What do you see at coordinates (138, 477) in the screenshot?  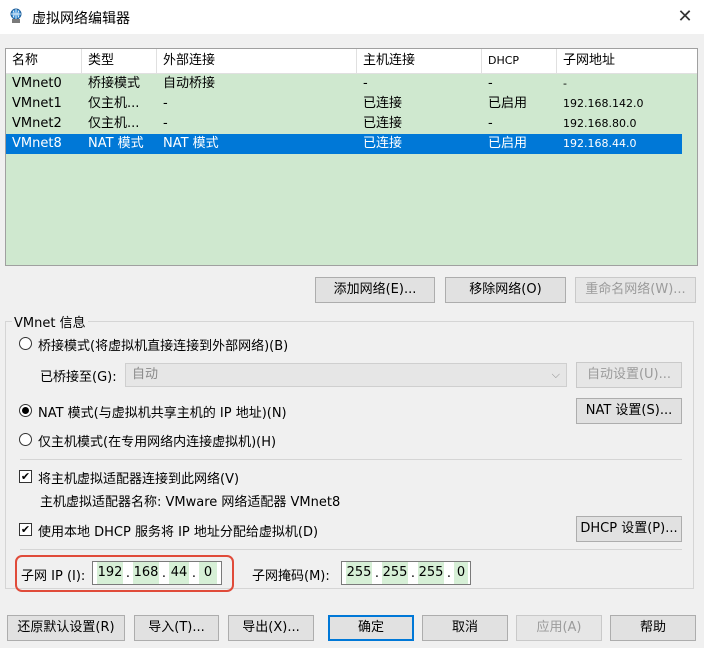 I see `connect-adapter-label: 将主机虚拟适配器连接到此网络(V)` at bounding box center [138, 477].